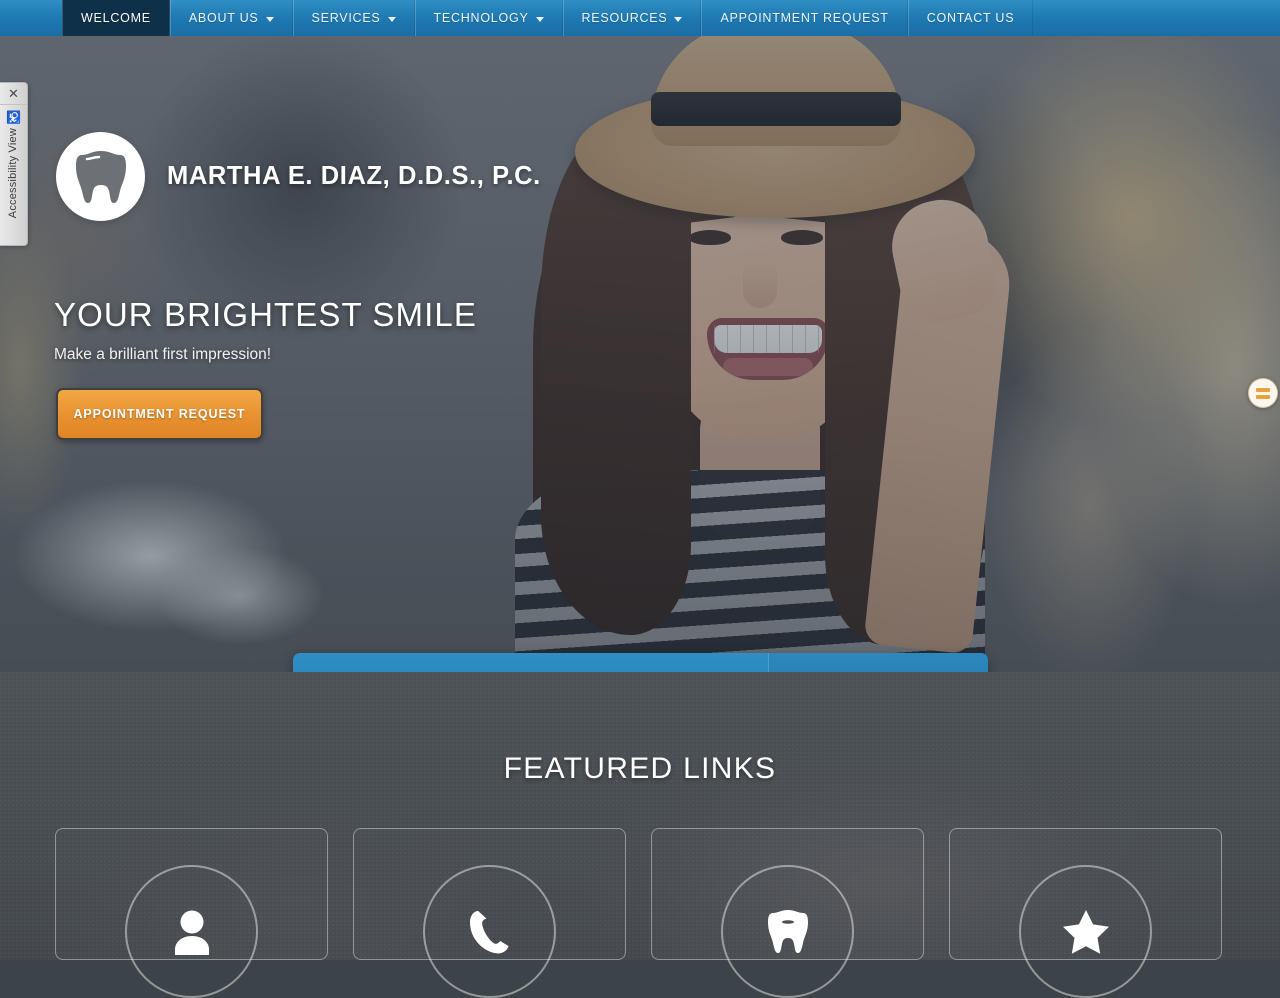 The image size is (1280, 998). I want to click on appointment-request-button: APPOINTMENT REQUEST, so click(159, 414).